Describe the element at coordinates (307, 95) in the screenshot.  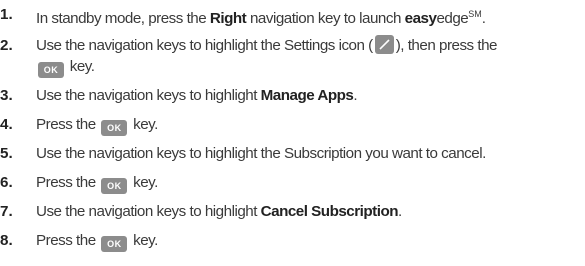
I see `manage-apps-label: Manage Apps` at that location.